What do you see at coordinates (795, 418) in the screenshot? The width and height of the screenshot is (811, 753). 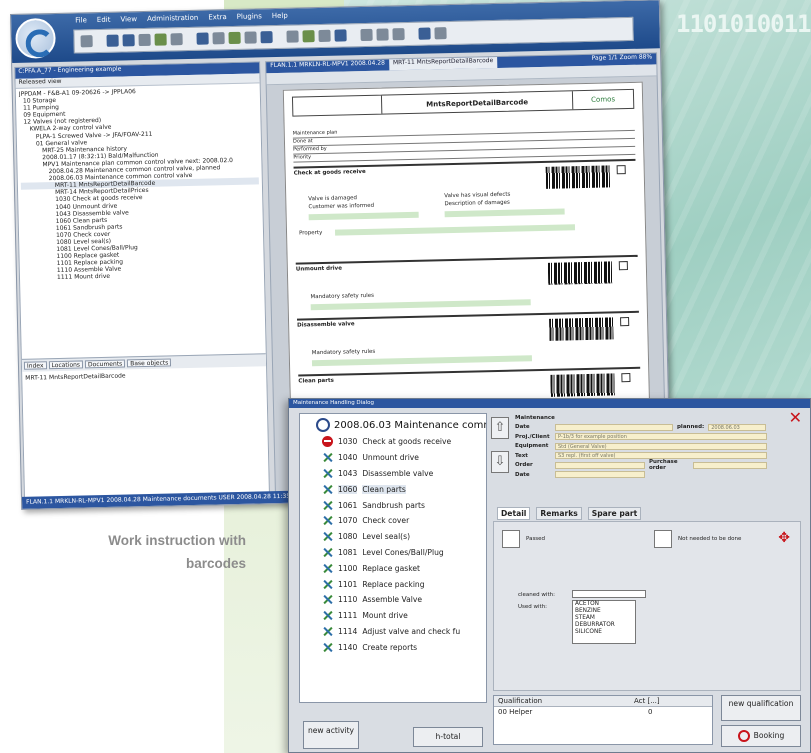 I see `close-icon: ✕` at bounding box center [795, 418].